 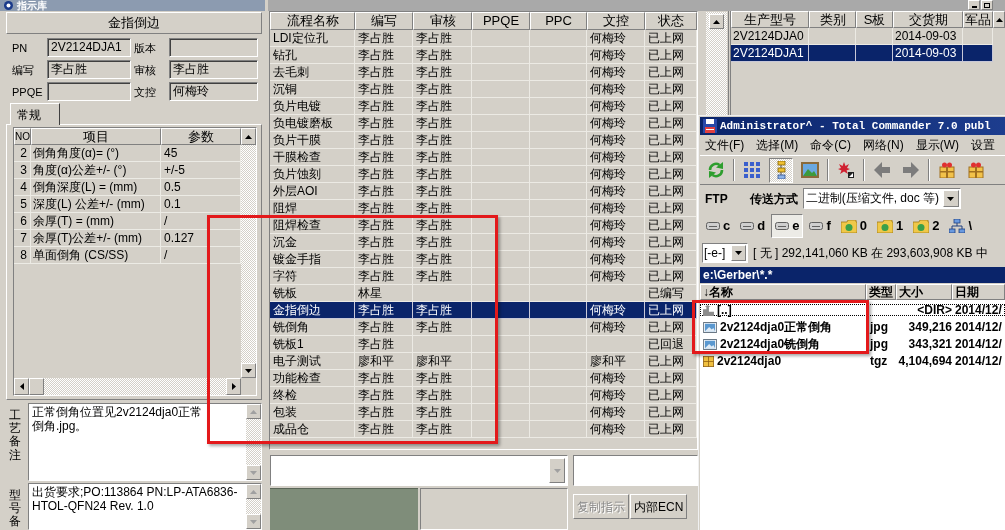 I want to click on drive-combo: [-e-], so click(x=725, y=253).